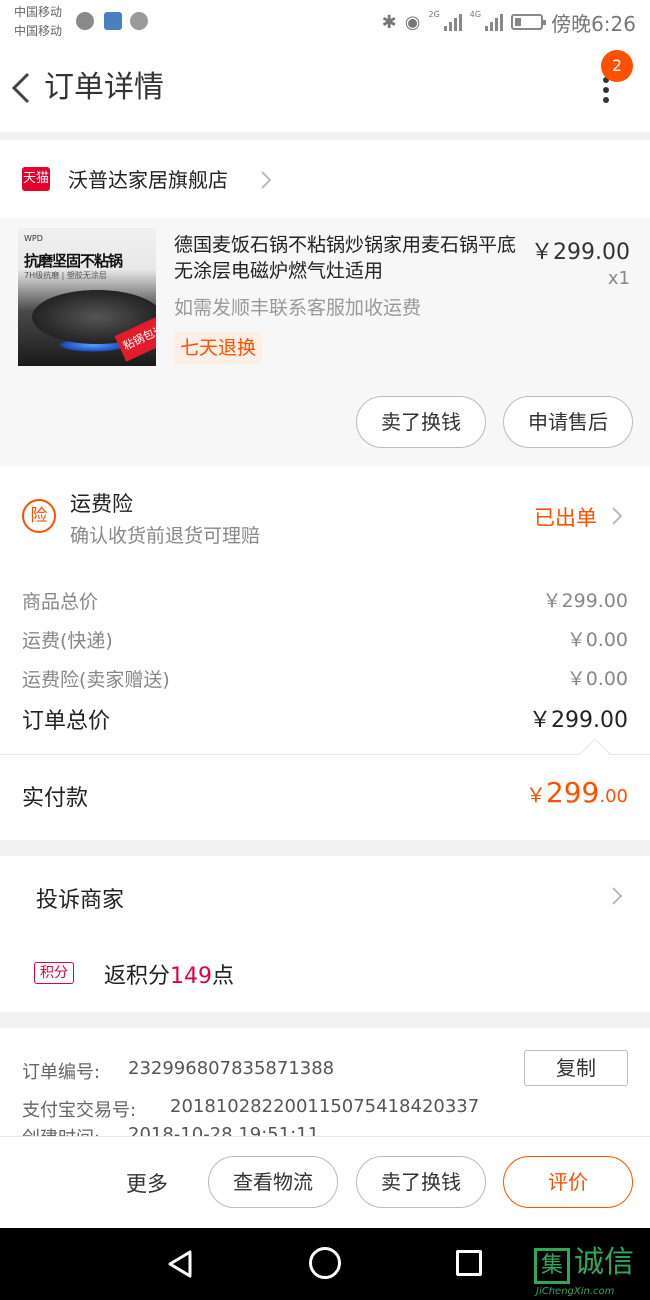 The image size is (650, 1300). Describe the element at coordinates (349, 258) in the screenshot. I see `product-title: 德国麦饭石锅不粘锅炒锅家用麦石锅平底无涂层电磁炉燃气灶适用` at that location.